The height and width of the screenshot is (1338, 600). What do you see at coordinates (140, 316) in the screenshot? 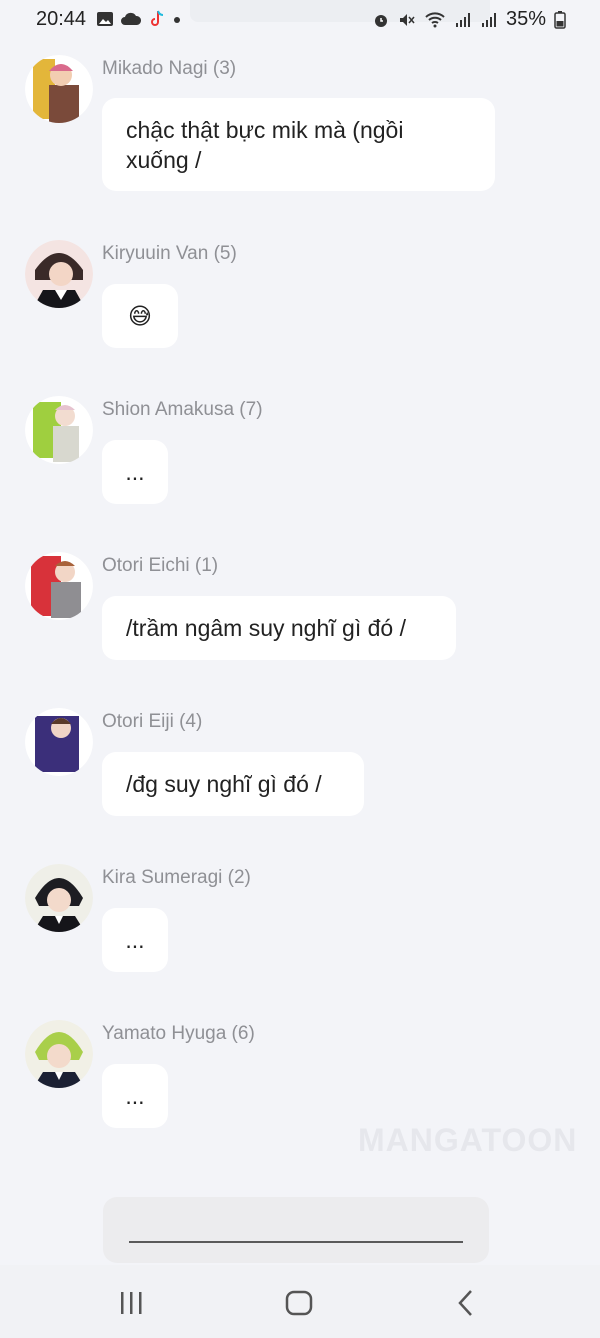
I see `message-bubble: 😅` at bounding box center [140, 316].